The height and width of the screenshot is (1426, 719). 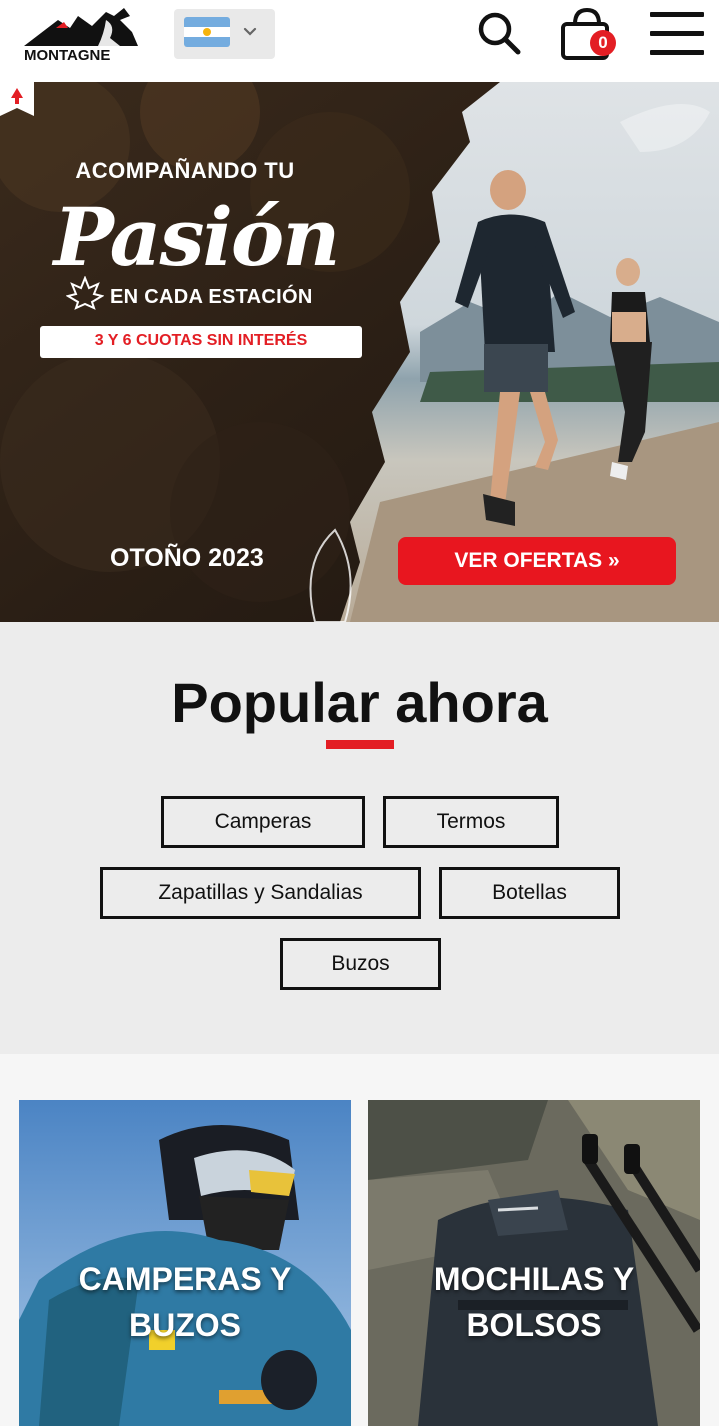 What do you see at coordinates (207, 32) in the screenshot?
I see `argentina-flag-icon` at bounding box center [207, 32].